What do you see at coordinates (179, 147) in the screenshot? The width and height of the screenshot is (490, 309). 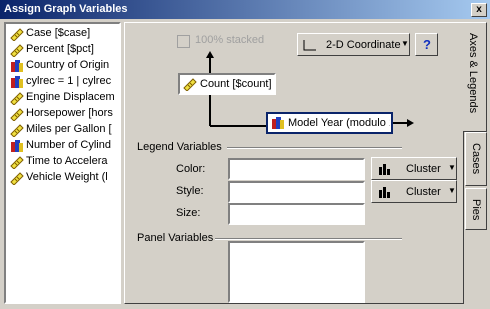 I see `legend-variables-heading: Legend Variables` at bounding box center [179, 147].